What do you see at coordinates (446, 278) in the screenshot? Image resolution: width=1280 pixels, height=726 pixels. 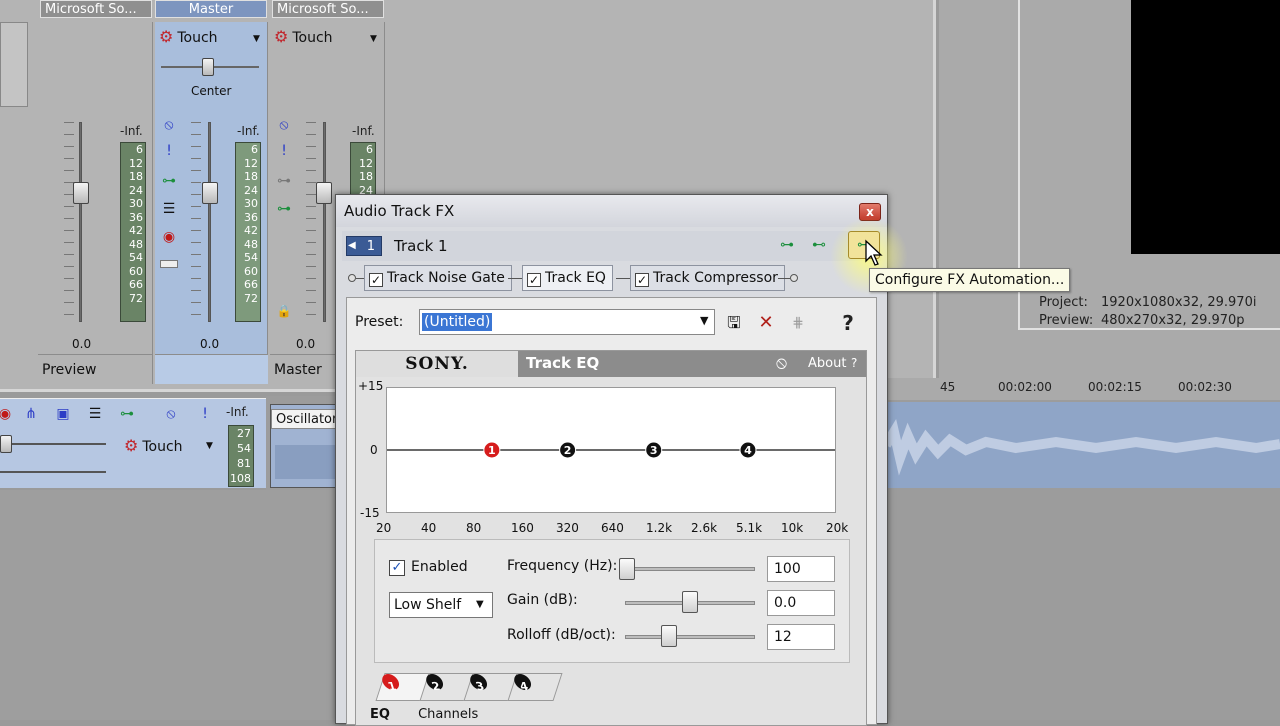 I see `plugin-label: Track Noise Gate` at bounding box center [446, 278].